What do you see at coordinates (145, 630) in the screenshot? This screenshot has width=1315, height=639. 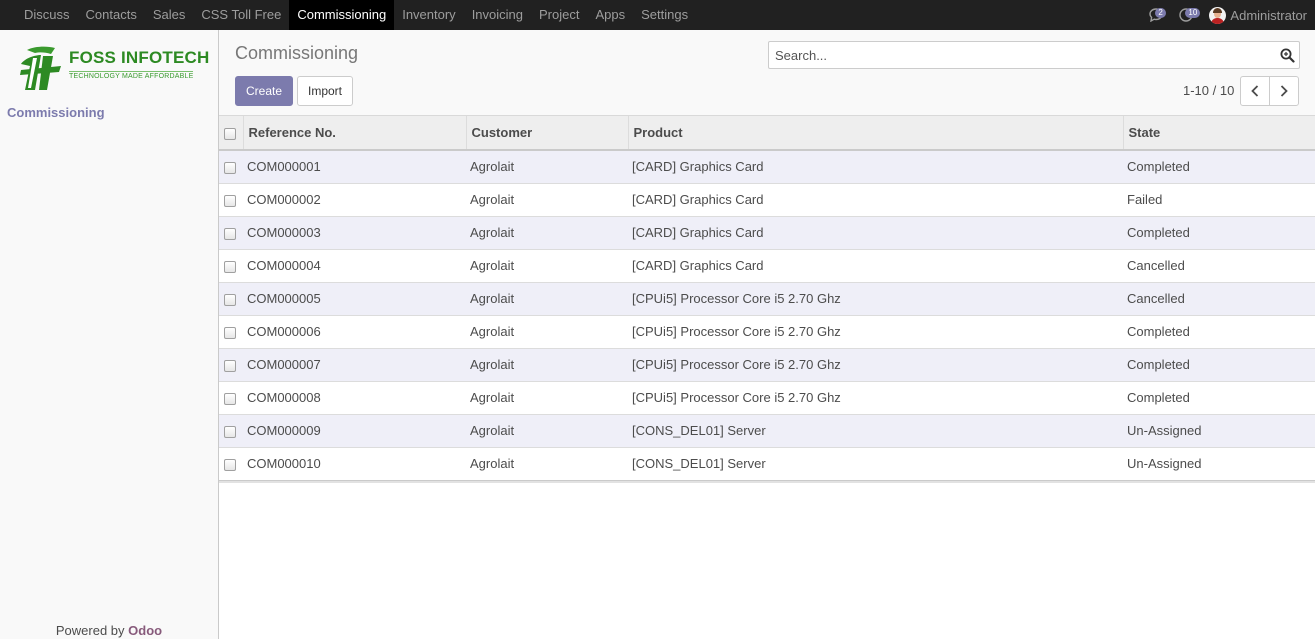 I see `odoo-link: Odoo` at bounding box center [145, 630].